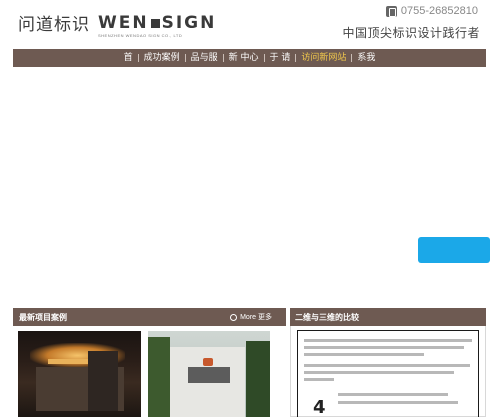 Image resolution: width=500 pixels, height=417 pixels. Describe the element at coordinates (258, 379) in the screenshot. I see `thumbnail-tree-right` at that location.